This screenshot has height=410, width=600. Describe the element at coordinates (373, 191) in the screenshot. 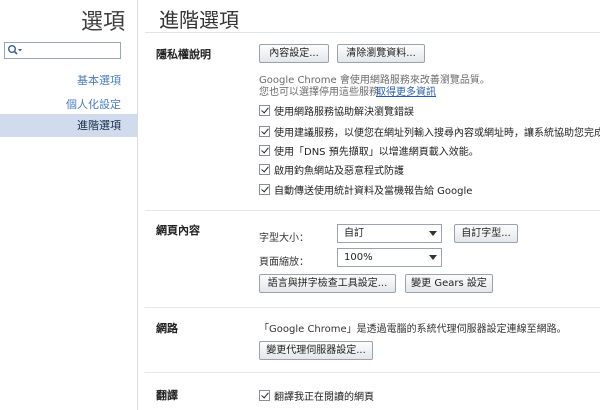

I see `checkbox-label: 自動傳送使用統計資料及當機報告給 Google` at that location.